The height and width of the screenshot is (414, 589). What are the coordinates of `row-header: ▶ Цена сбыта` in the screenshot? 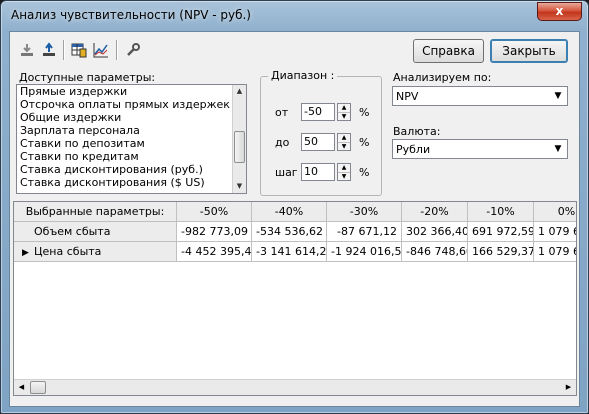 It's located at (95, 252).